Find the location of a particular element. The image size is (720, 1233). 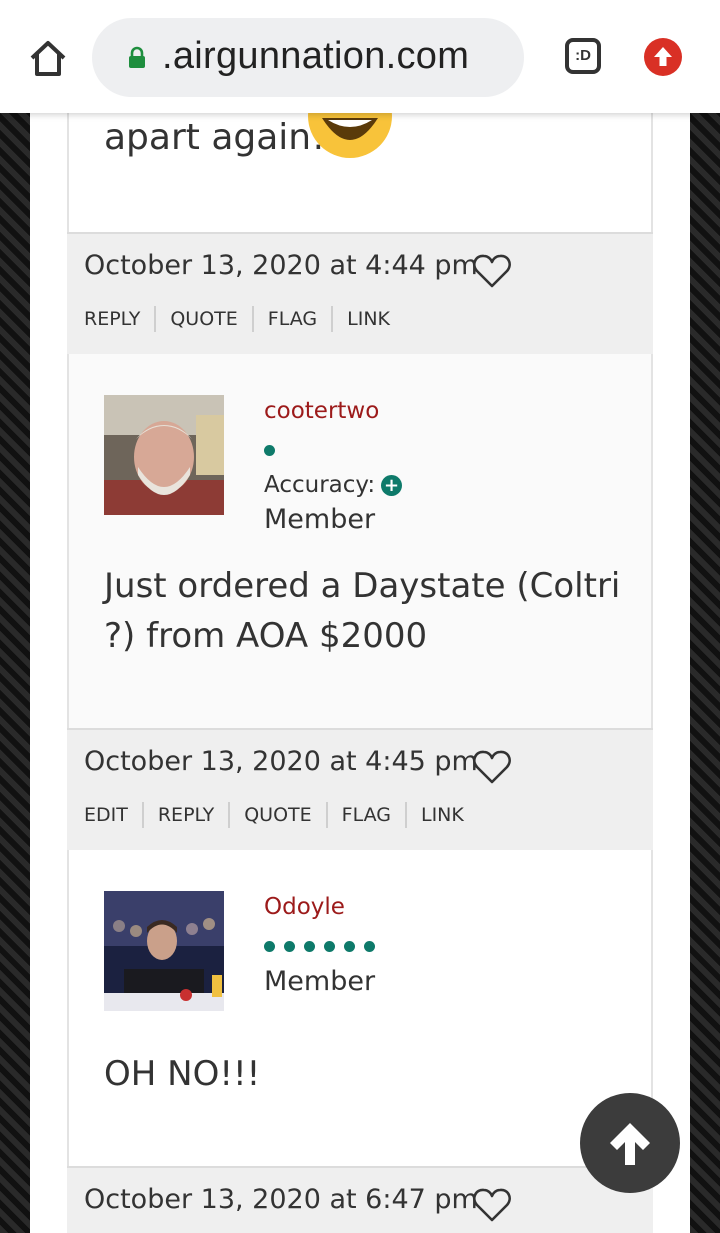

url-text: .airgunnation.com is located at coordinates (316, 56).